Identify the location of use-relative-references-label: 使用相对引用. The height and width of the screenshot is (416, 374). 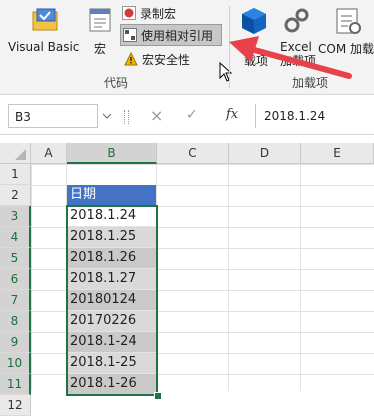
(177, 35).